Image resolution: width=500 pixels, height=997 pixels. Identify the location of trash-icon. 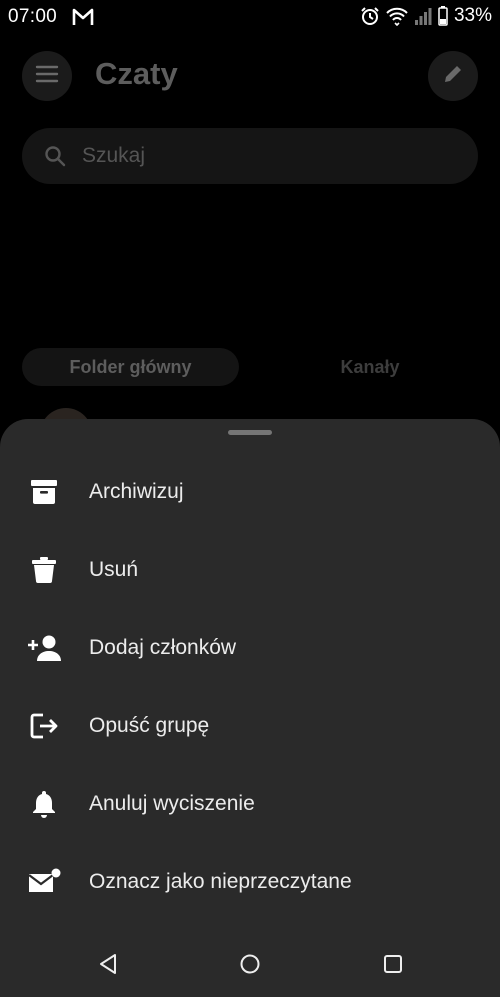
(44, 570).